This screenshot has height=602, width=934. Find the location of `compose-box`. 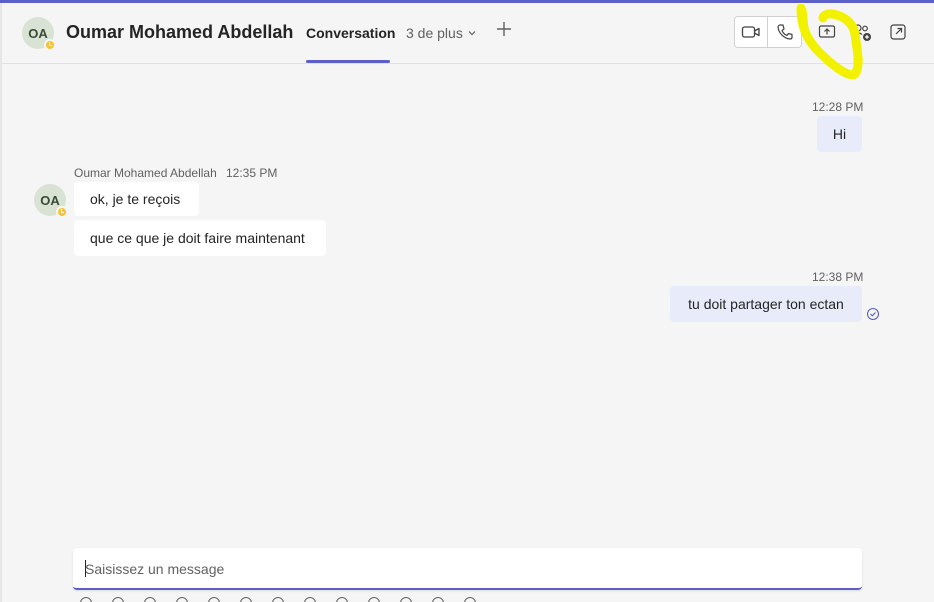

compose-box is located at coordinates (467, 569).